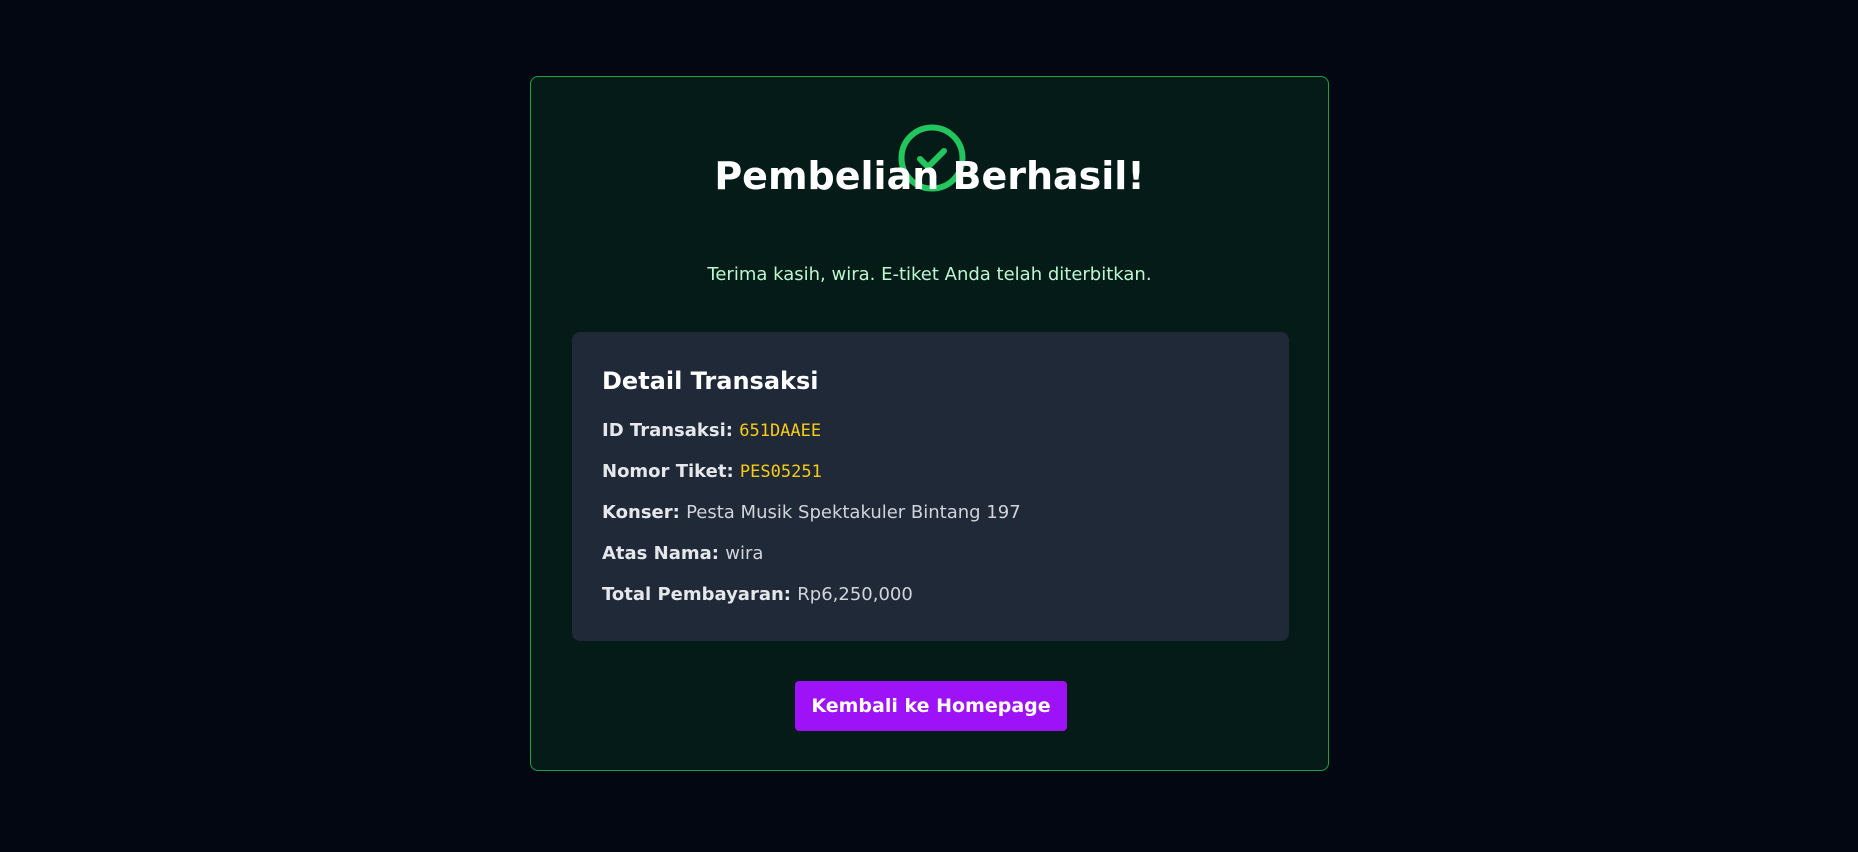 The width and height of the screenshot is (1858, 852). I want to click on ticket-number-row: Nomor Tiket: PES05251, so click(930, 472).